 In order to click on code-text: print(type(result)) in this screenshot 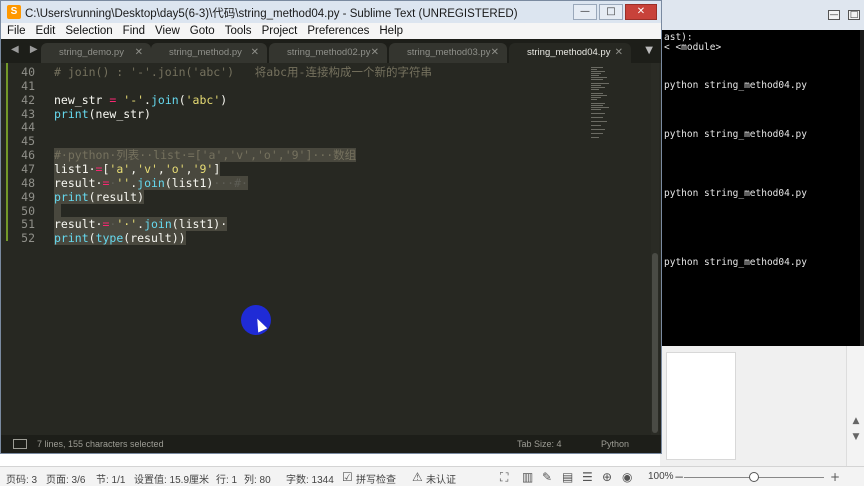, I will do `click(120, 238)`.